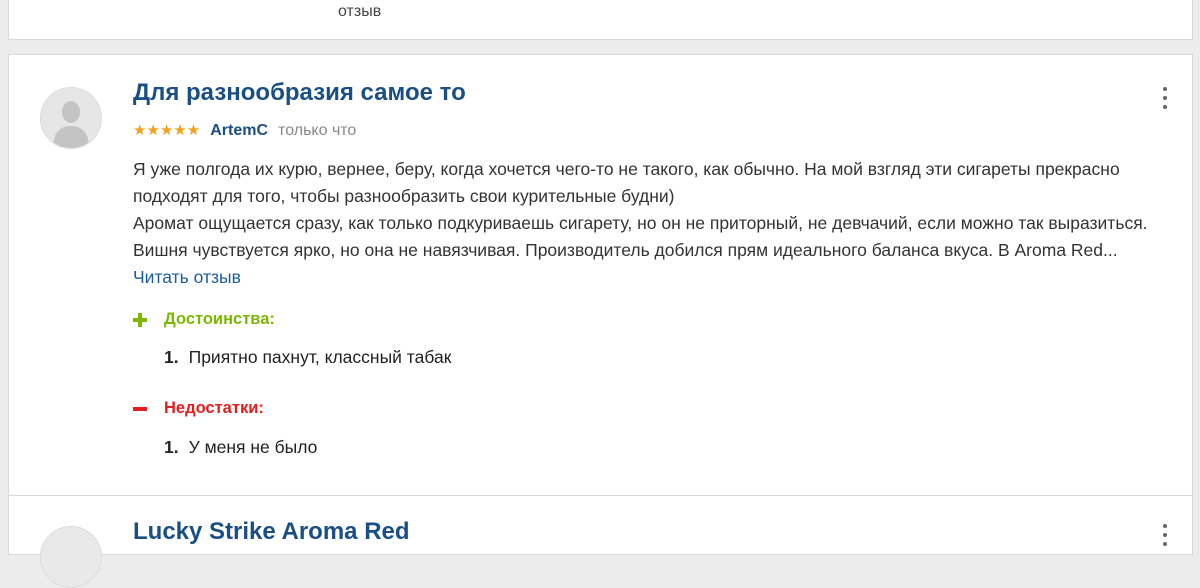 The image size is (1200, 588). What do you see at coordinates (187, 277) in the screenshot?
I see `read-review-link: Читать отзыв` at bounding box center [187, 277].